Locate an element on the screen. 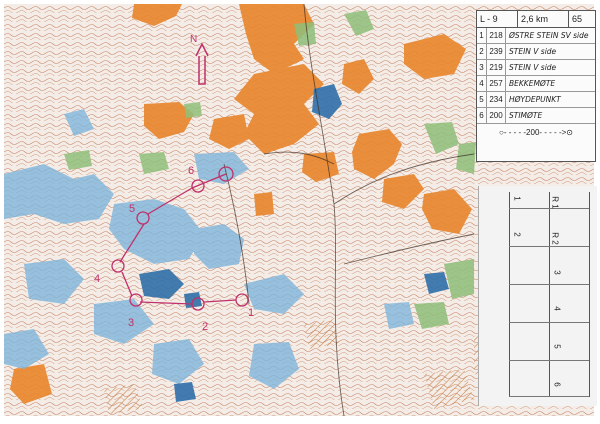  control-label-5: 5 is located at coordinates (132, 209).